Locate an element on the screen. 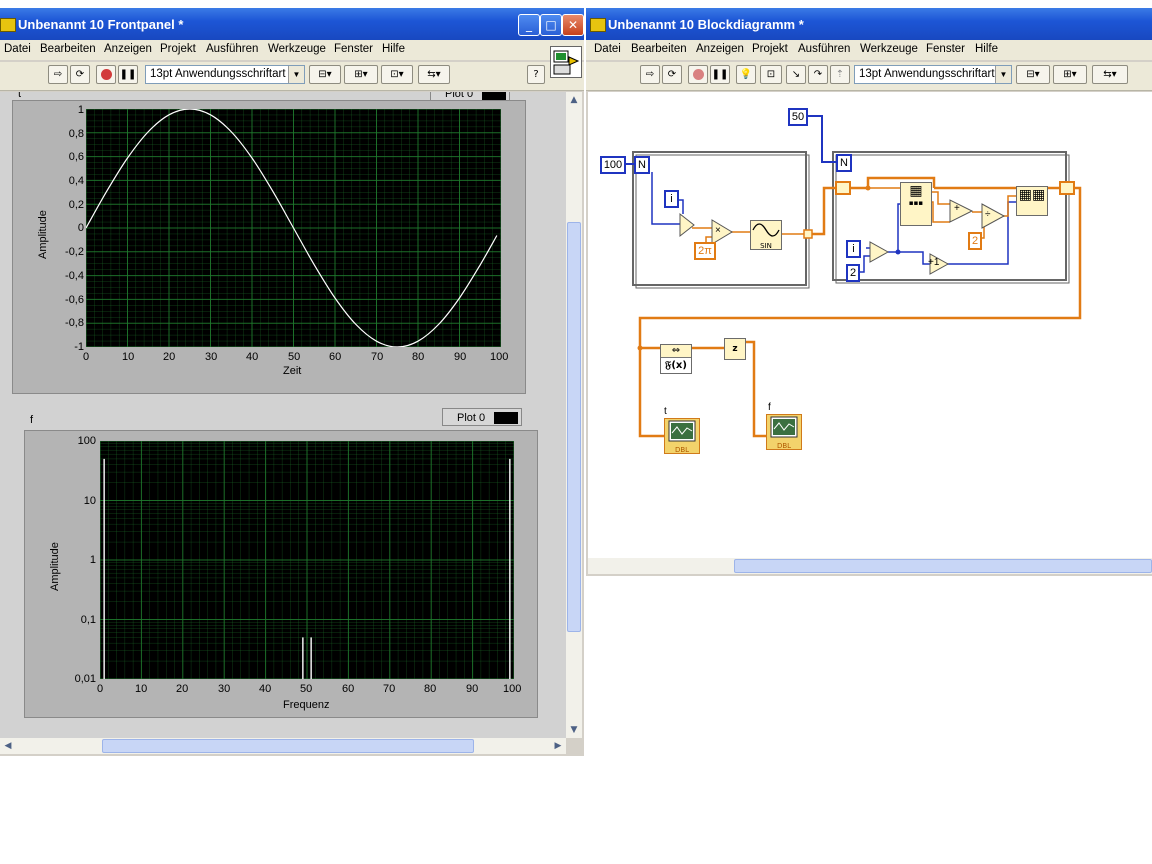 This screenshot has width=1152, height=864. highlight-execution-icon: 💡 is located at coordinates (746, 74).